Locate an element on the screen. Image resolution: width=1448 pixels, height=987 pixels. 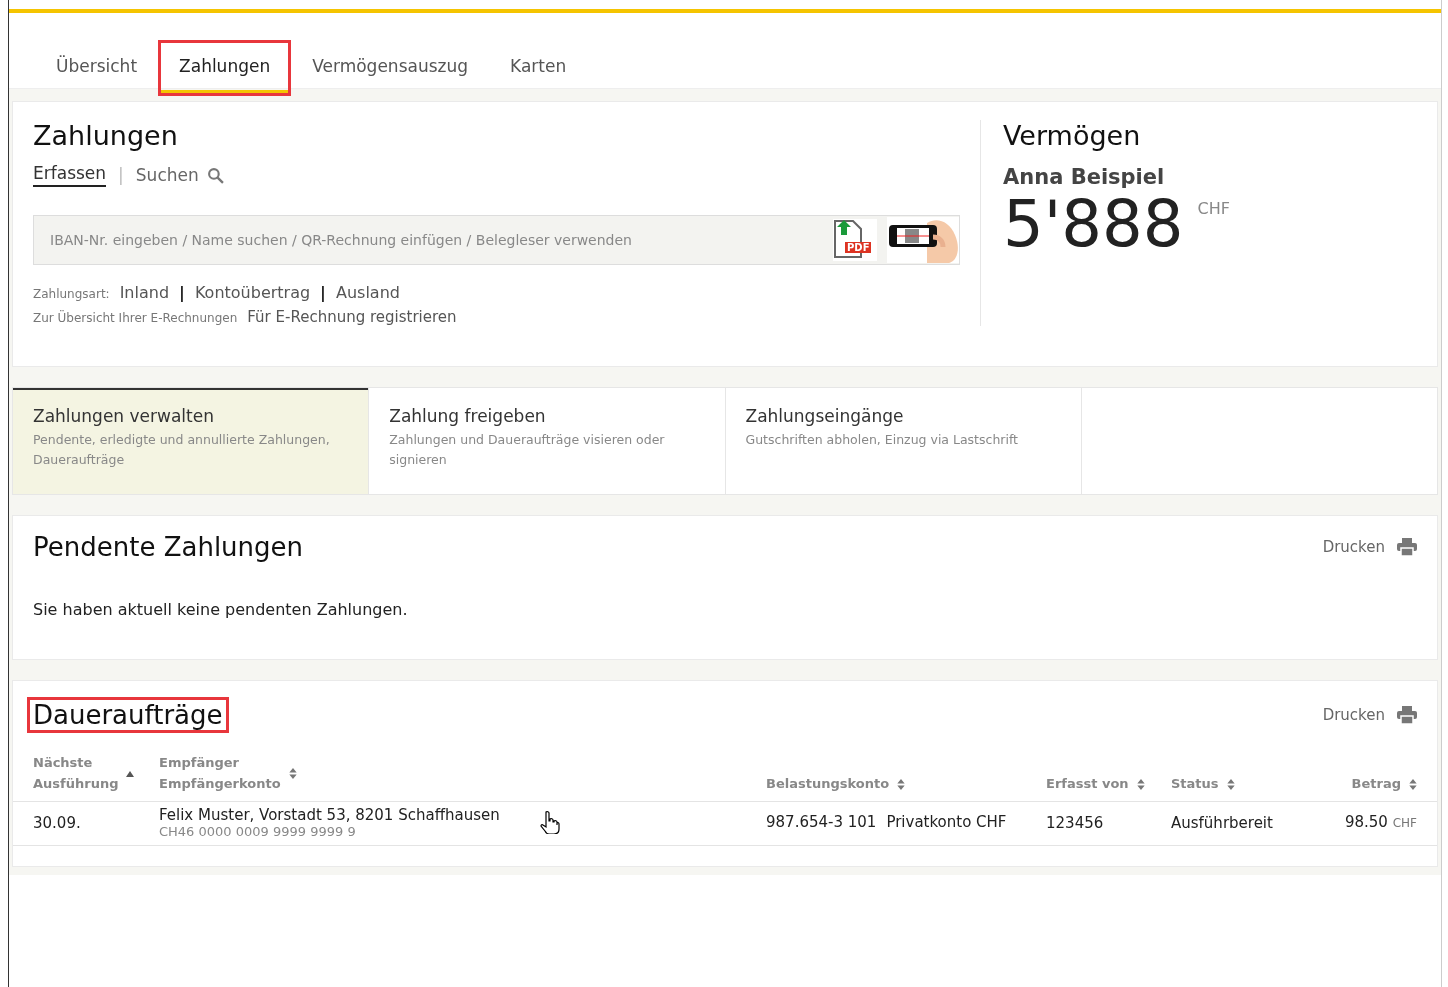
column-header: Betrag is located at coordinates (1376, 784).